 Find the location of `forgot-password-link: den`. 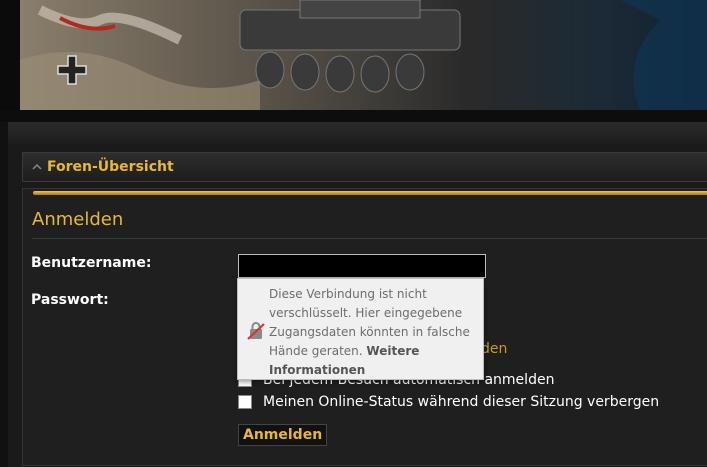

forgot-password-link: den is located at coordinates (494, 349).